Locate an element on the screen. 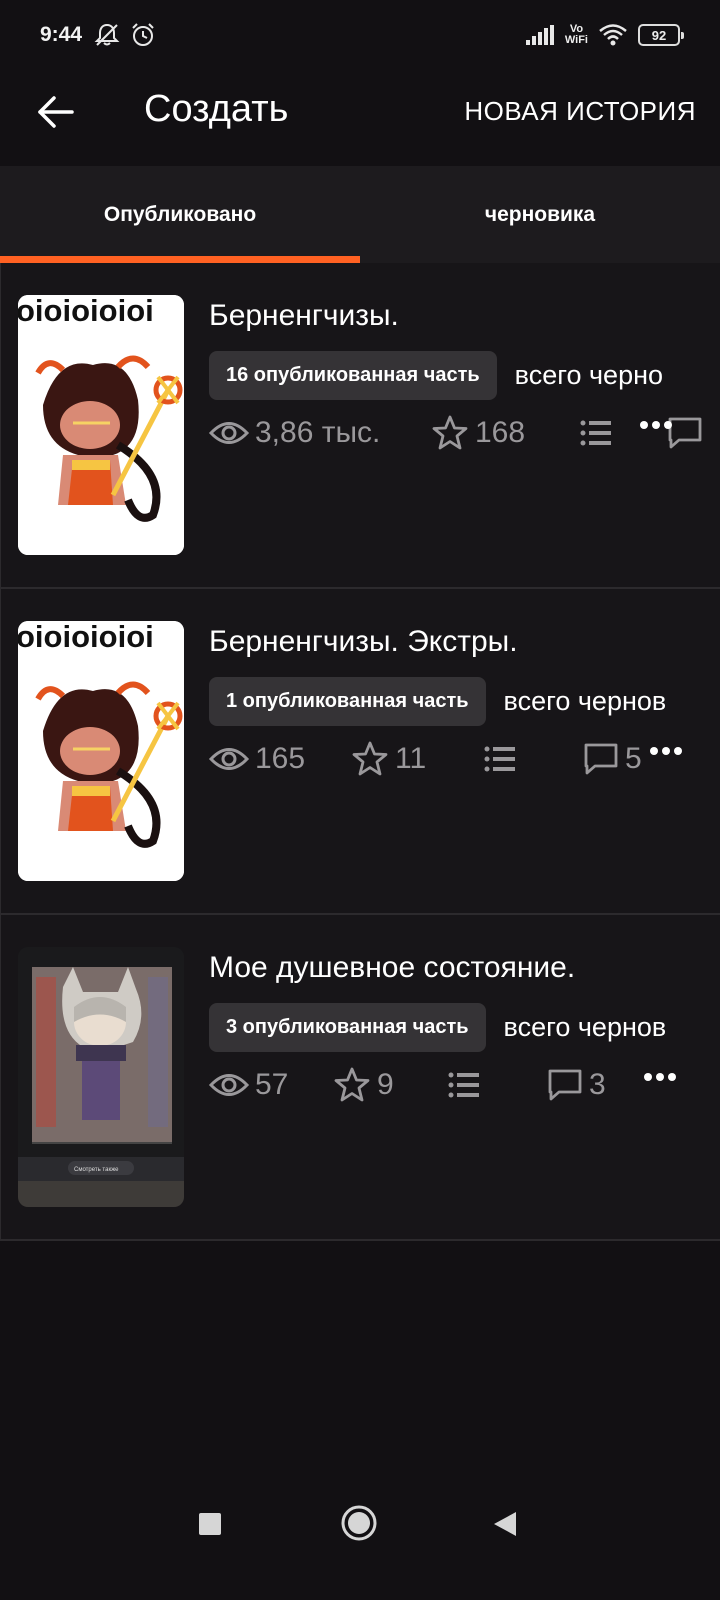  published-parts-badge: 16 опубликованная часть is located at coordinates (353, 375).